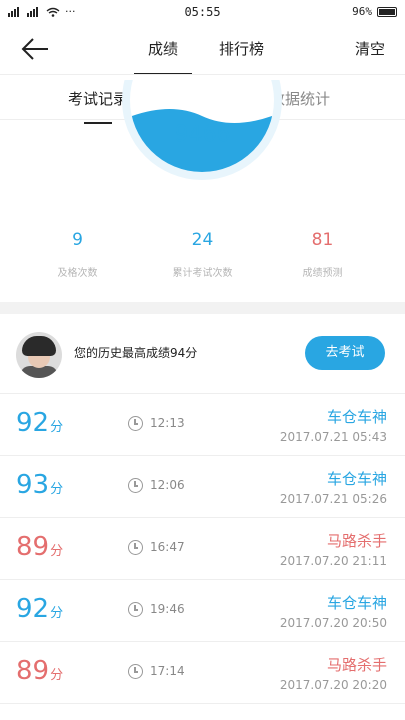 This screenshot has height=720, width=405. Describe the element at coordinates (202, 308) in the screenshot. I see `section-divider` at that location.